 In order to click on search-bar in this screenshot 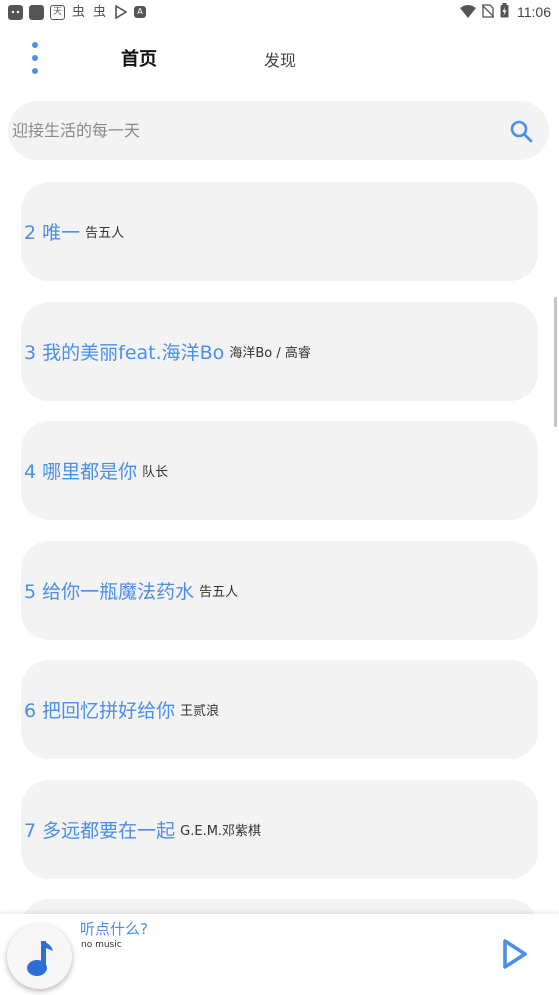, I will do `click(278, 130)`.